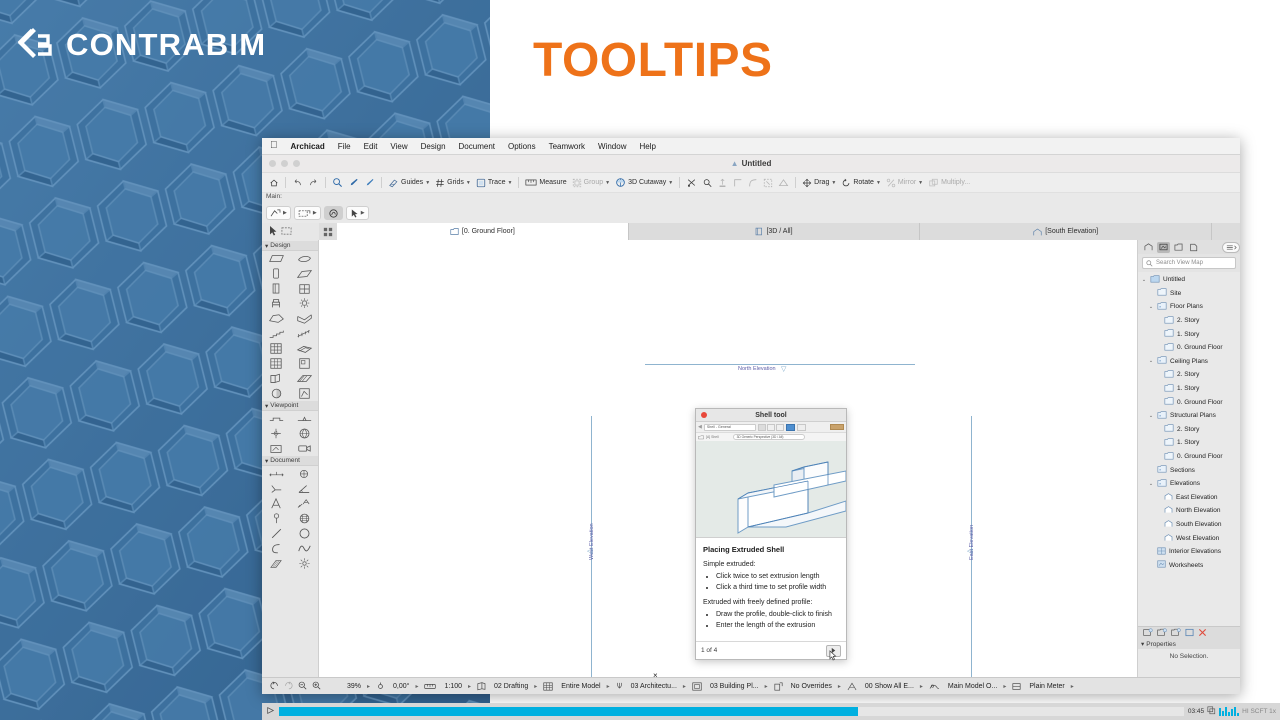  I want to click on tool-angle-dimension, so click(304, 488).